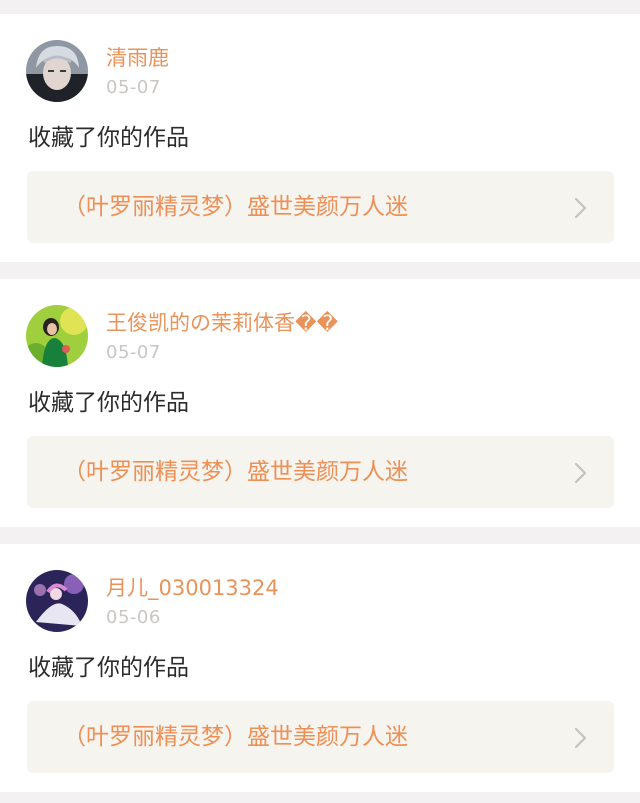 This screenshot has height=803, width=640. I want to click on username: 月儿_030013324, so click(192, 588).